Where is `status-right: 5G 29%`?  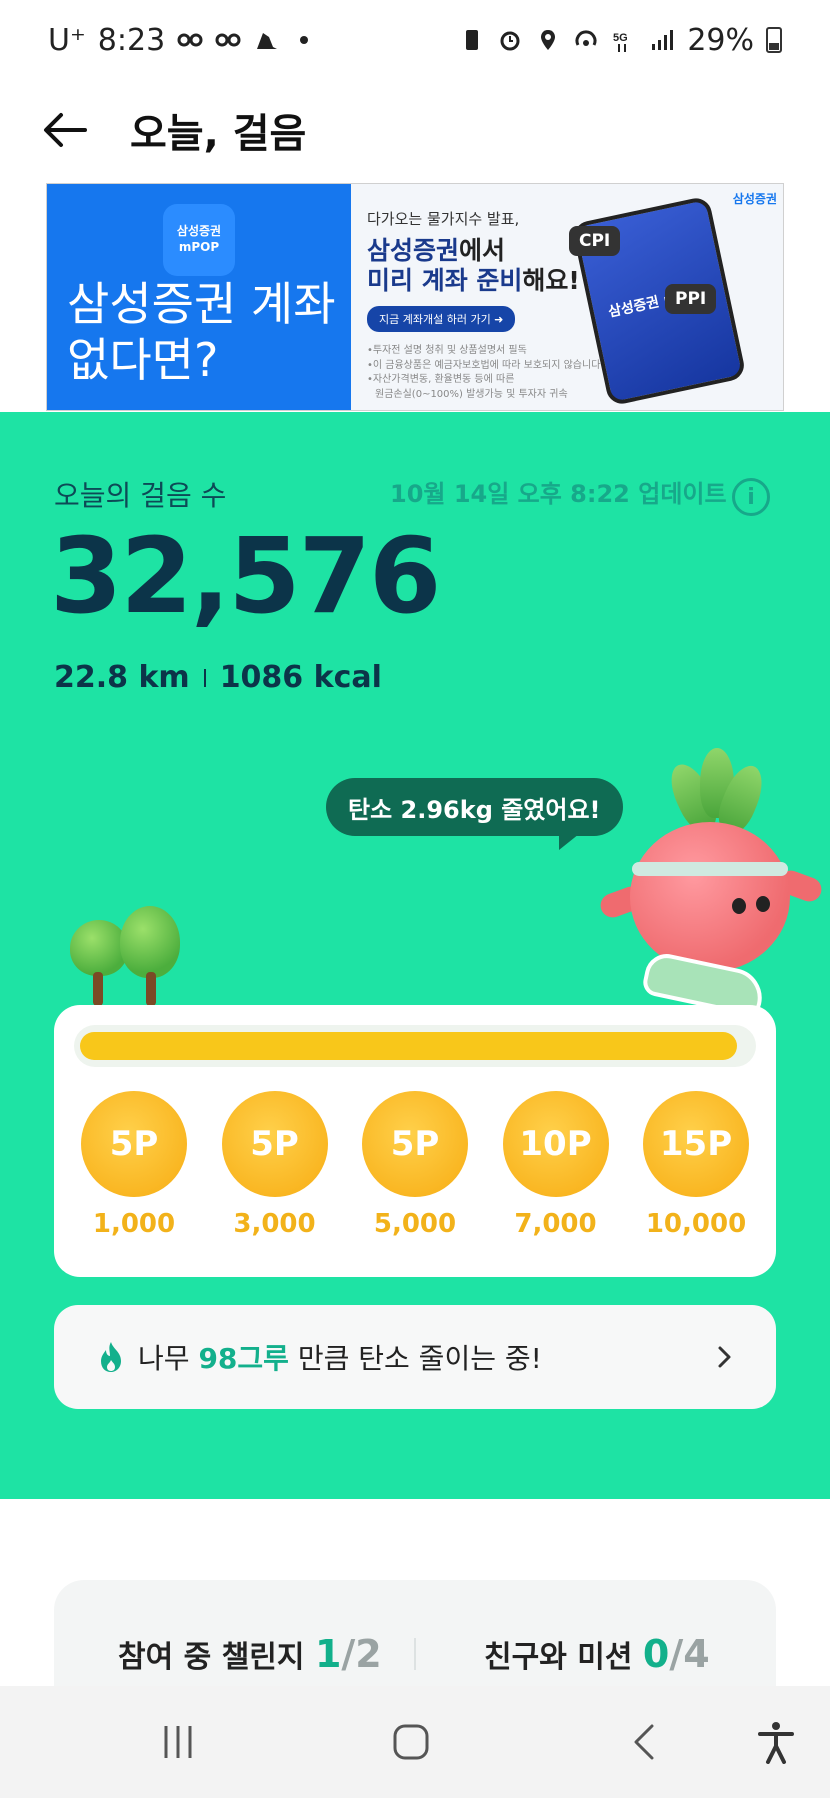 status-right: 5G 29% is located at coordinates (620, 40).